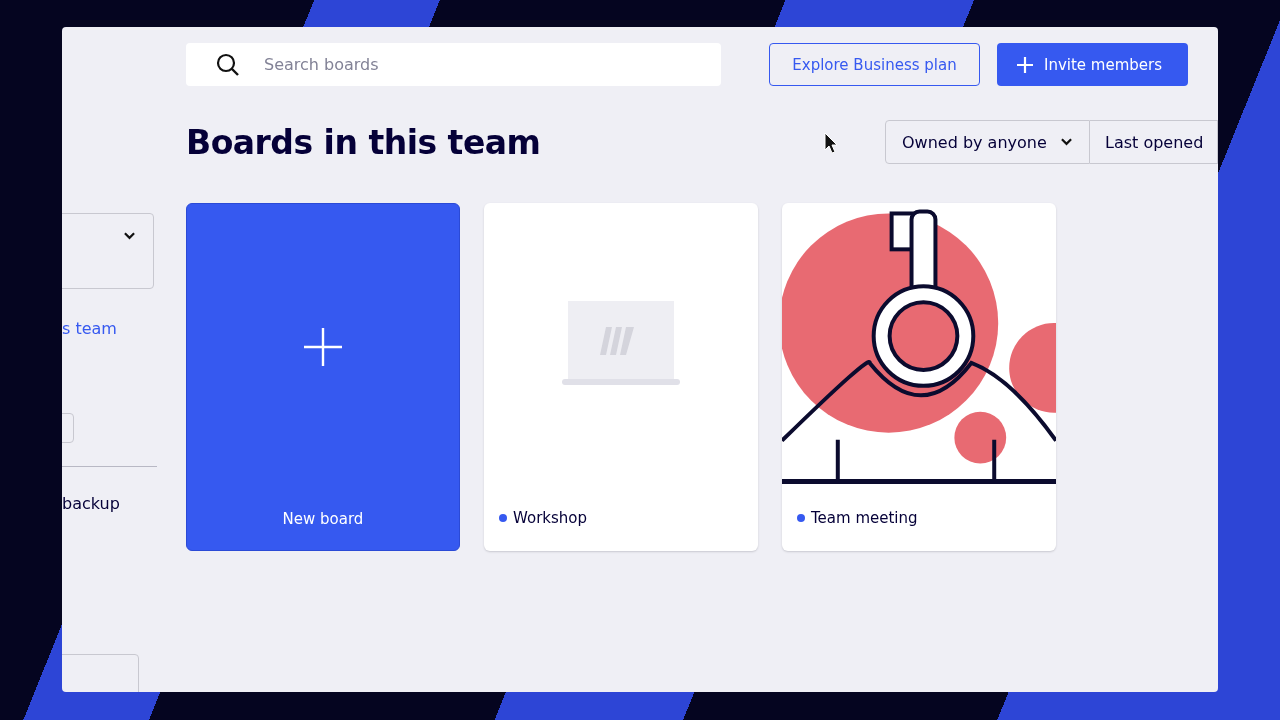  What do you see at coordinates (323, 377) in the screenshot?
I see `new-board-card: New board` at bounding box center [323, 377].